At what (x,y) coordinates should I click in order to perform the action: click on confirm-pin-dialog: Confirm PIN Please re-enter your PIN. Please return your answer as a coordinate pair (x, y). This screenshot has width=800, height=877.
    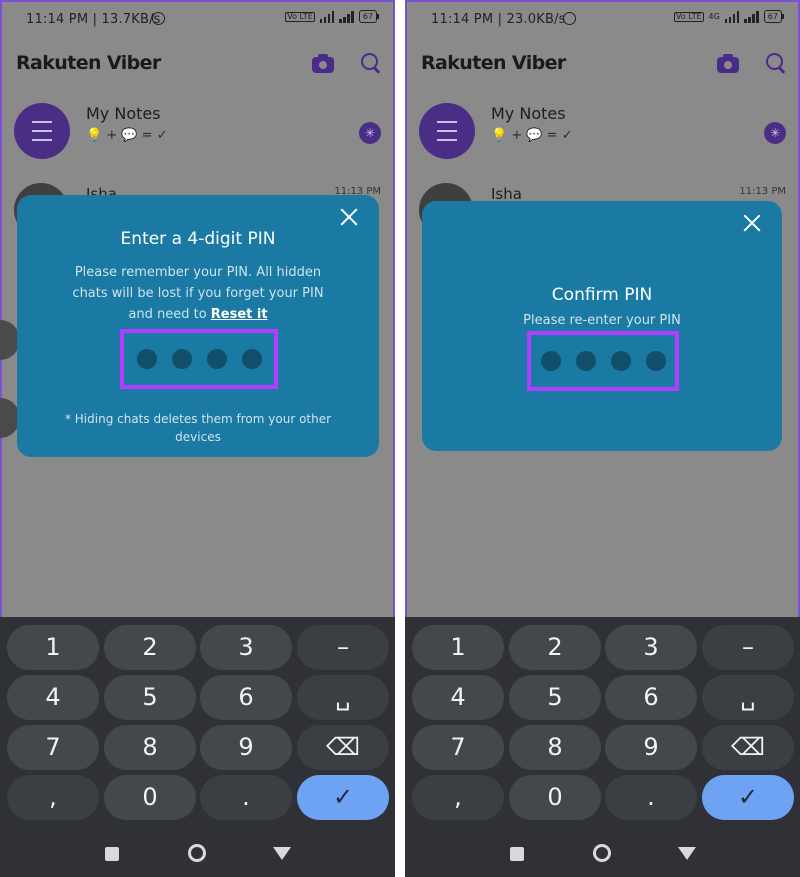
    Looking at the image, I should click on (602, 326).